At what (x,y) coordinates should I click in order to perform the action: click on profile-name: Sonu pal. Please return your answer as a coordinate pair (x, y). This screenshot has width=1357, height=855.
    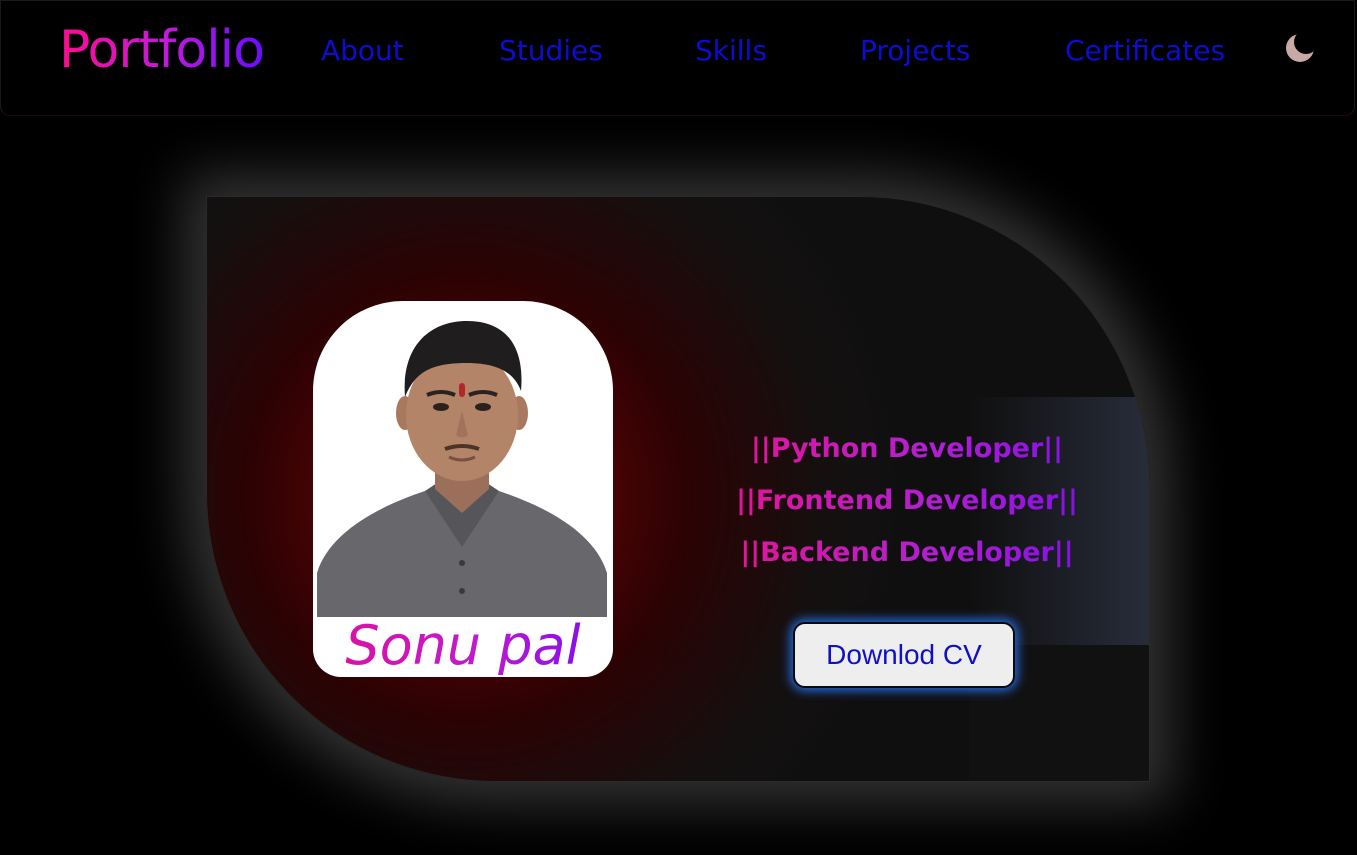
    Looking at the image, I should click on (463, 646).